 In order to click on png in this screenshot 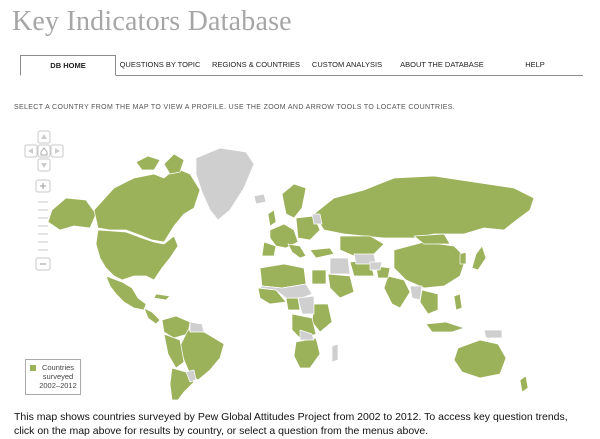, I will do `click(493, 334)`.